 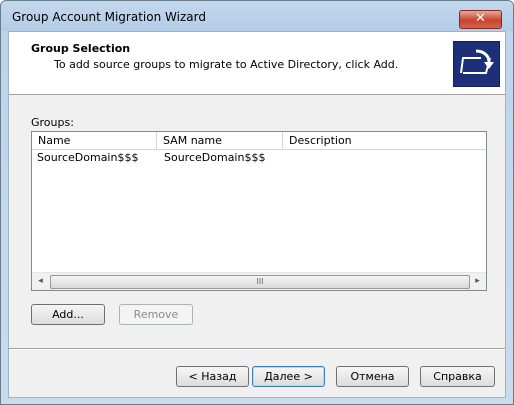 What do you see at coordinates (476, 64) in the screenshot?
I see `migration-arrow-icon` at bounding box center [476, 64].